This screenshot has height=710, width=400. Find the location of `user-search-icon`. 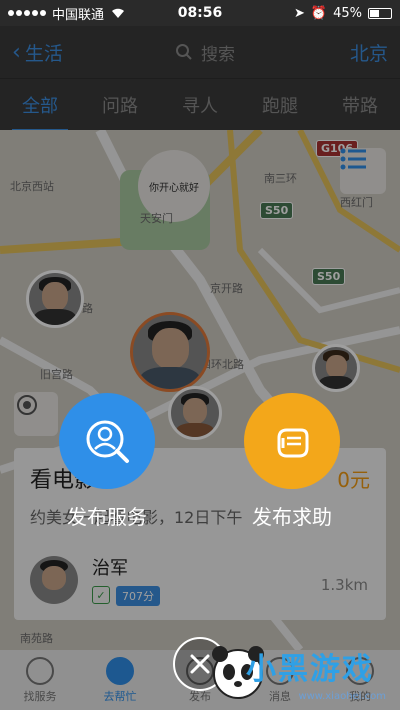

user-search-icon is located at coordinates (107, 441).